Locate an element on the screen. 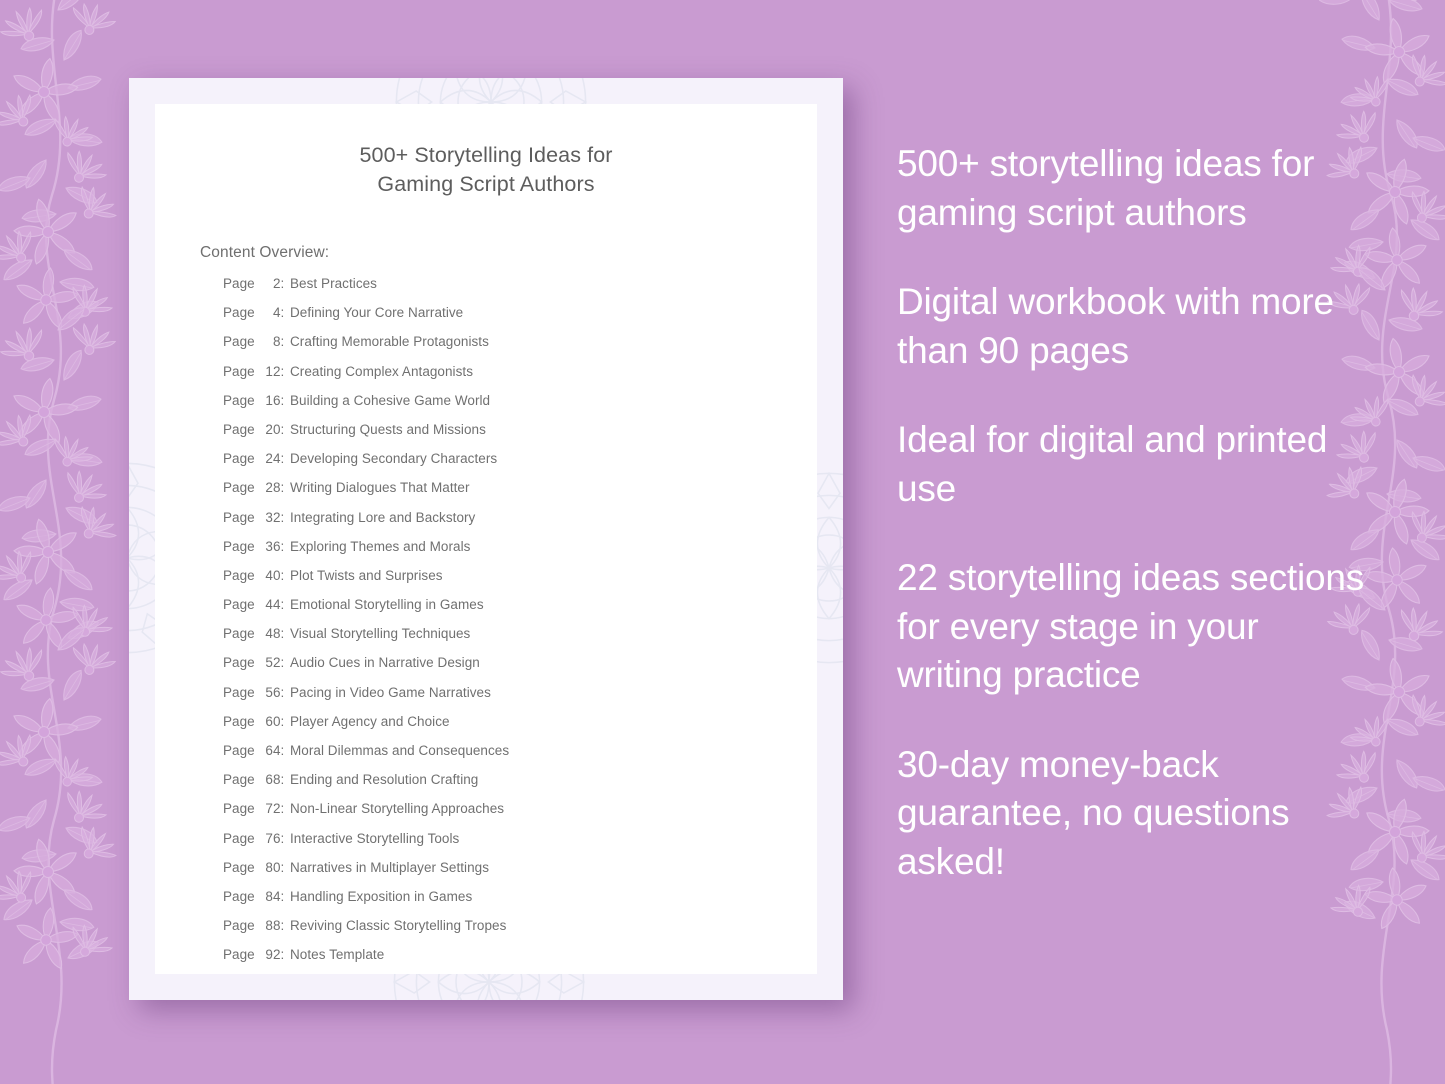 Image resolution: width=1445 pixels, height=1084 pixels. toc-entry-page: Page 76: is located at coordinates (254, 838).